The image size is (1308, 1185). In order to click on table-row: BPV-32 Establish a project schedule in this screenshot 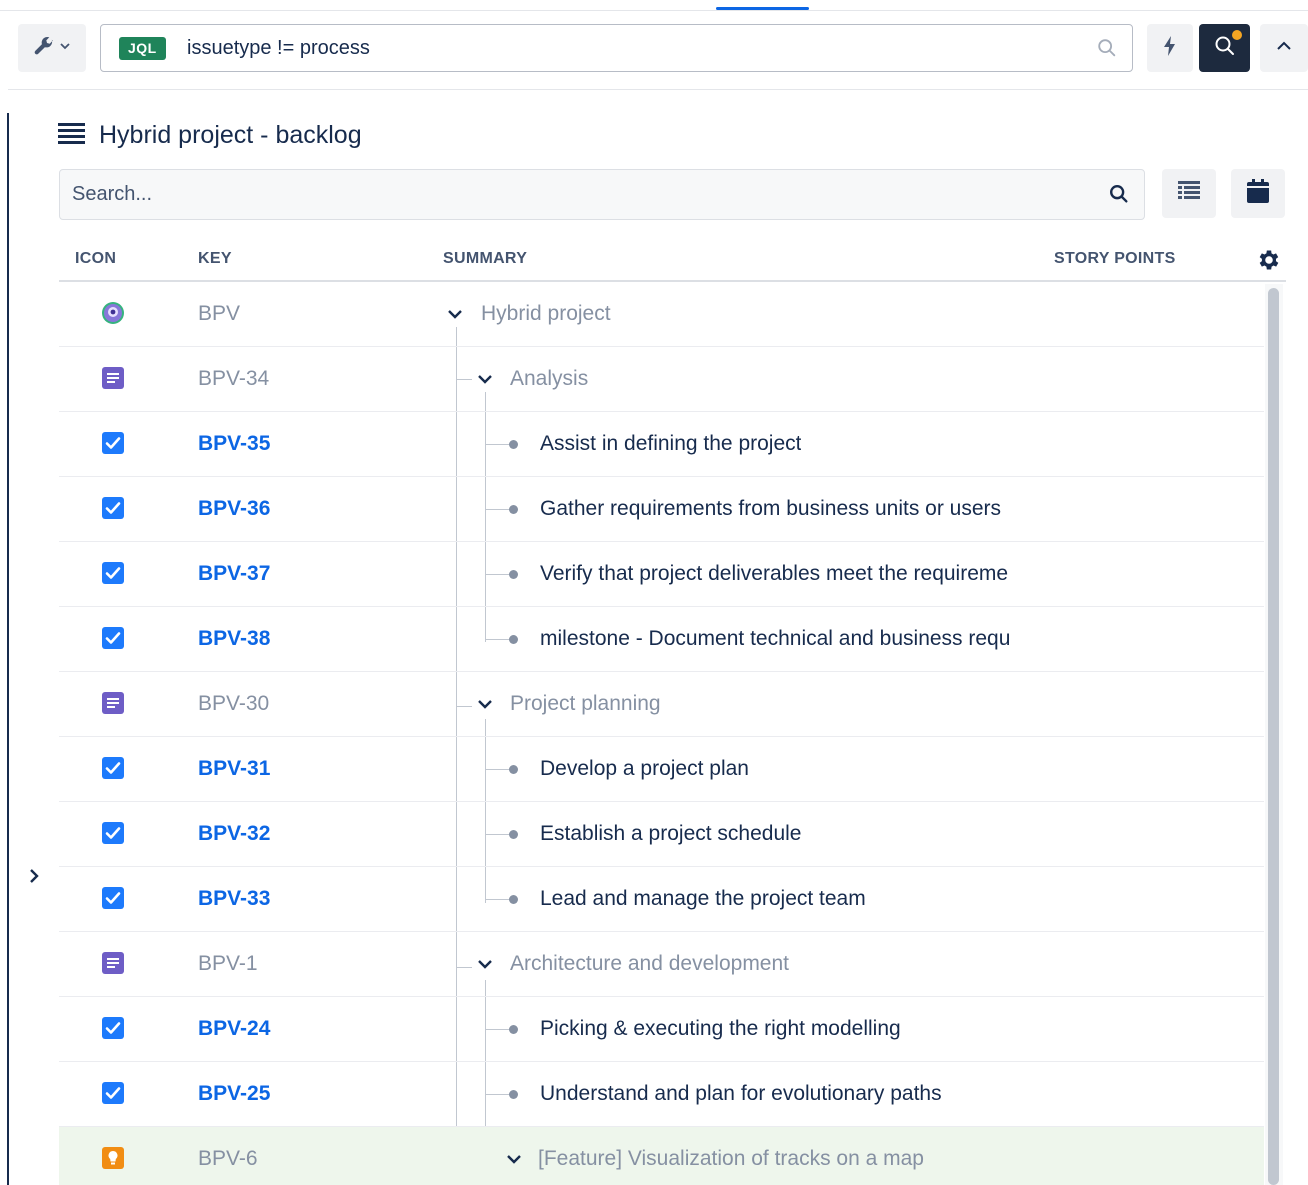, I will do `click(661, 834)`.